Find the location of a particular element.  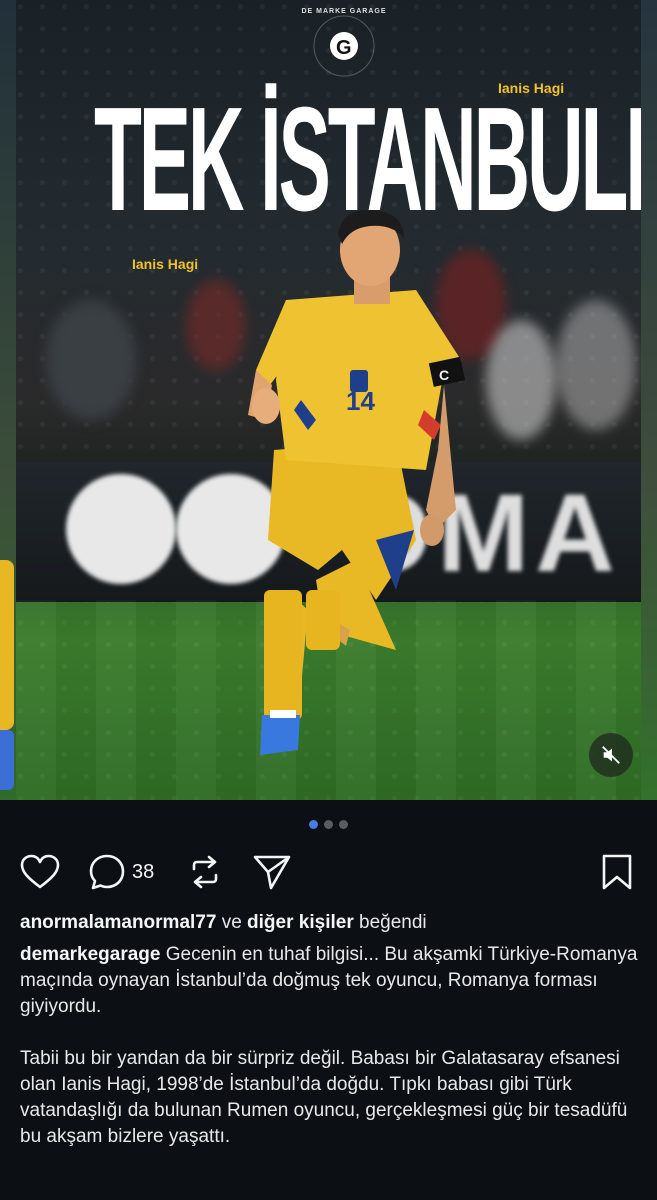

likes-suffix: beğendi is located at coordinates (390, 922).